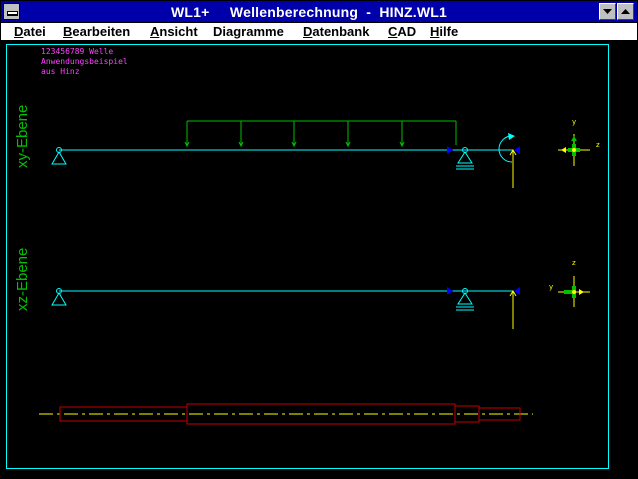 The width and height of the screenshot is (638, 479). What do you see at coordinates (68, 31) in the screenshot?
I see `menu-accel: B` at bounding box center [68, 31].